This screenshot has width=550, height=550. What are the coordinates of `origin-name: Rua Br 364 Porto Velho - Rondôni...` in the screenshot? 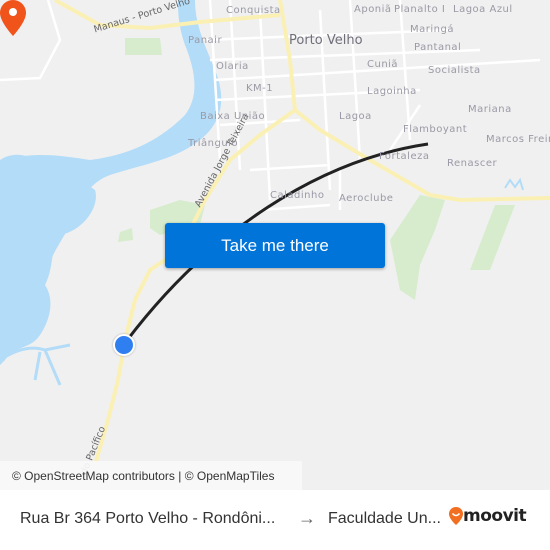 It's located at (148, 518).